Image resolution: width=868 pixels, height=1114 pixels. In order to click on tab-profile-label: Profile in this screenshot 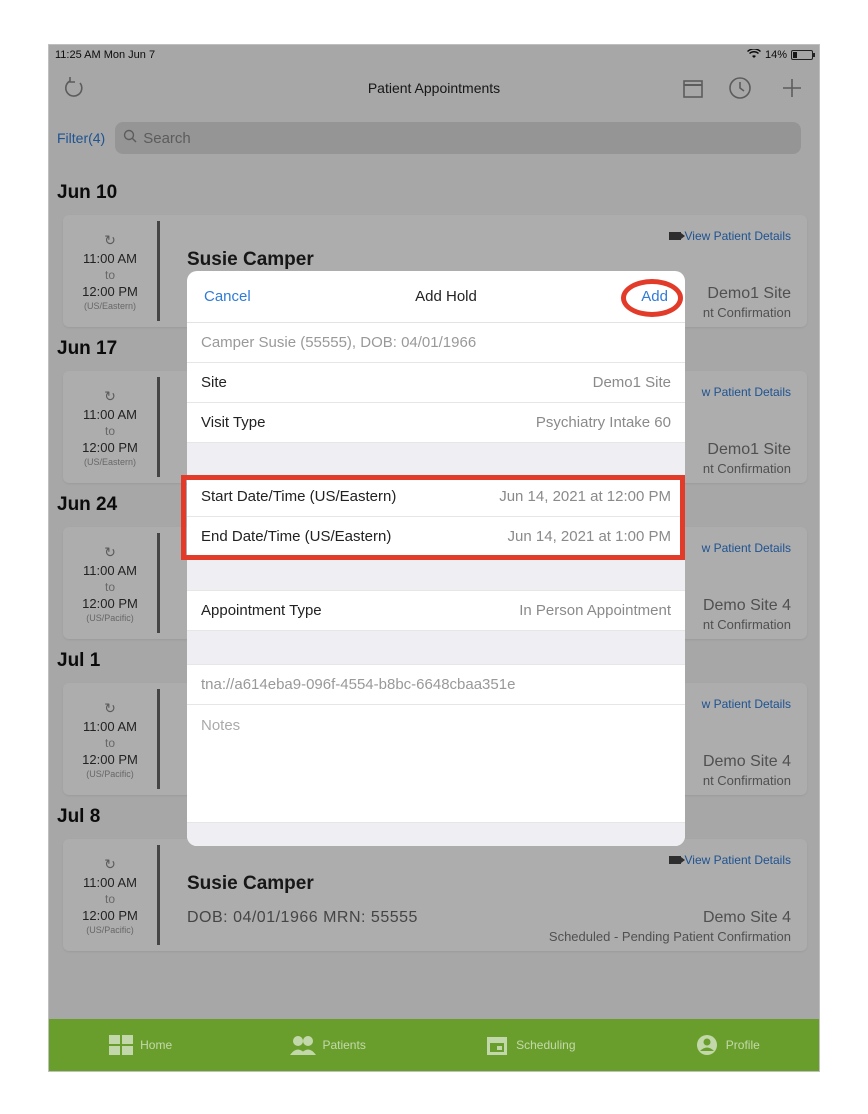, I will do `click(742, 1045)`.